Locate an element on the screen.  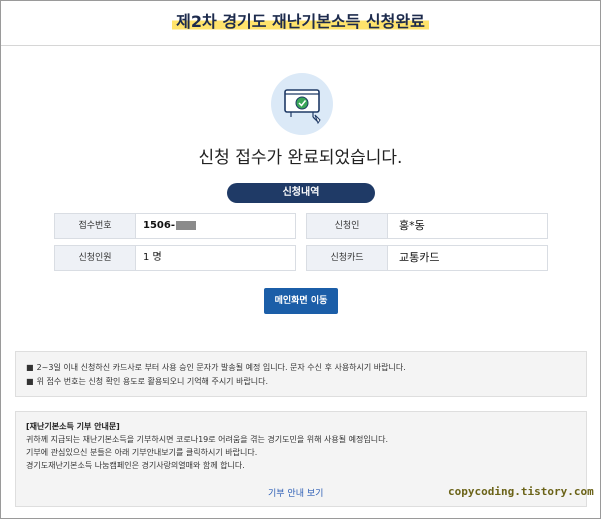
applicant-count-field: 신청인원 1 명 is located at coordinates (175, 258).